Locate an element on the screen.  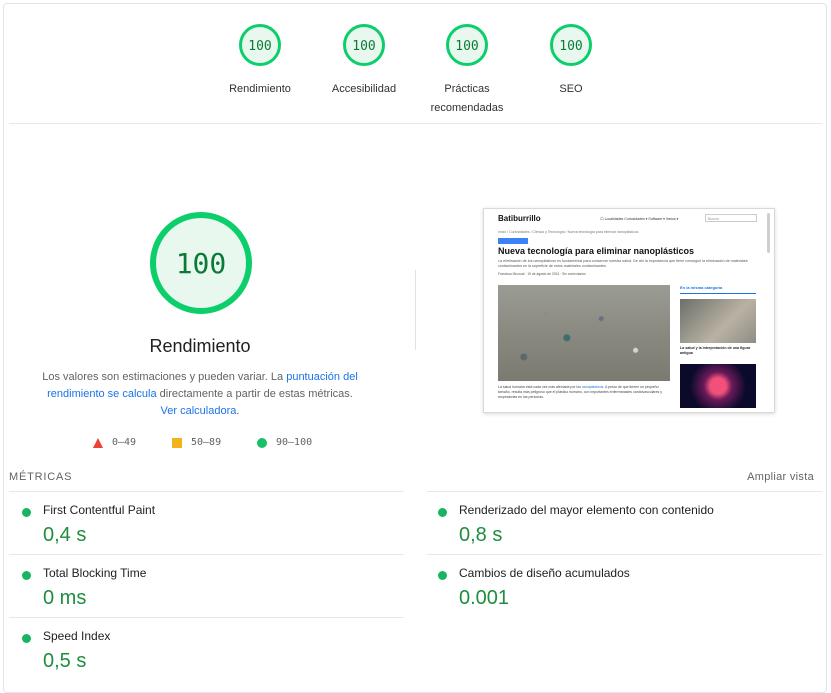
metric-name: Speed Index is located at coordinates (77, 636).